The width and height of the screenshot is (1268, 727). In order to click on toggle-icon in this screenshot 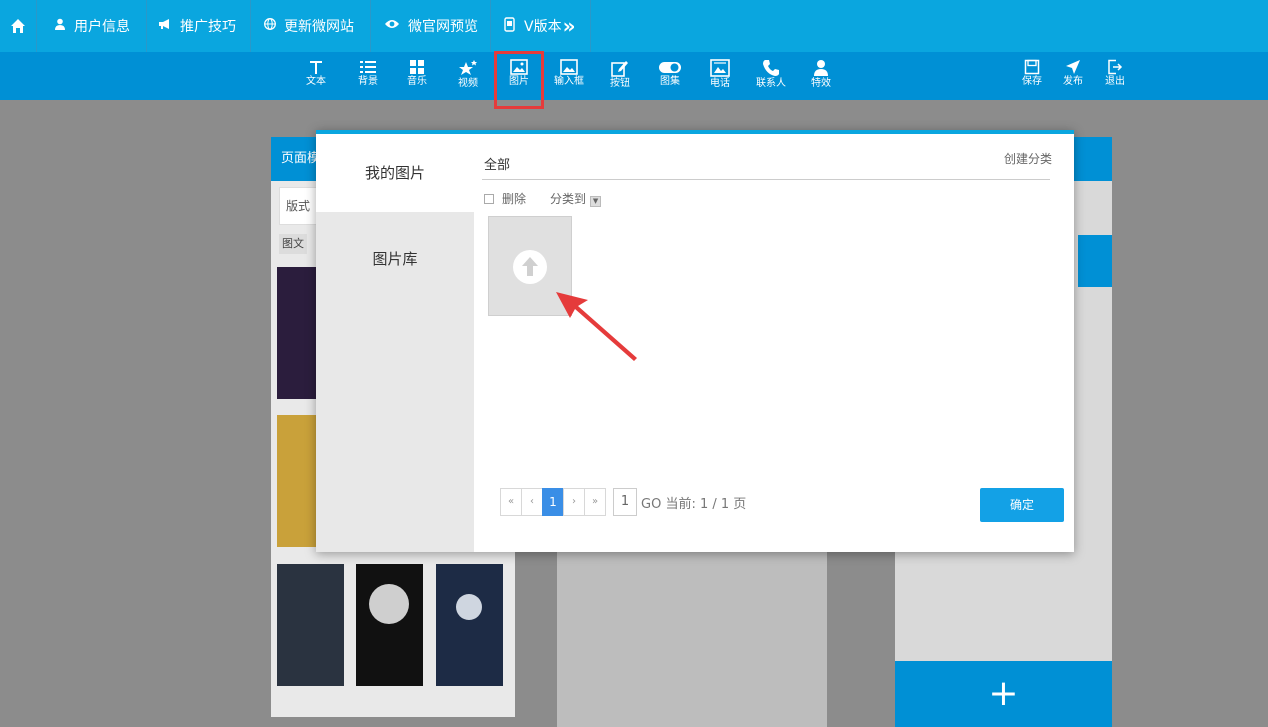, I will do `click(670, 67)`.